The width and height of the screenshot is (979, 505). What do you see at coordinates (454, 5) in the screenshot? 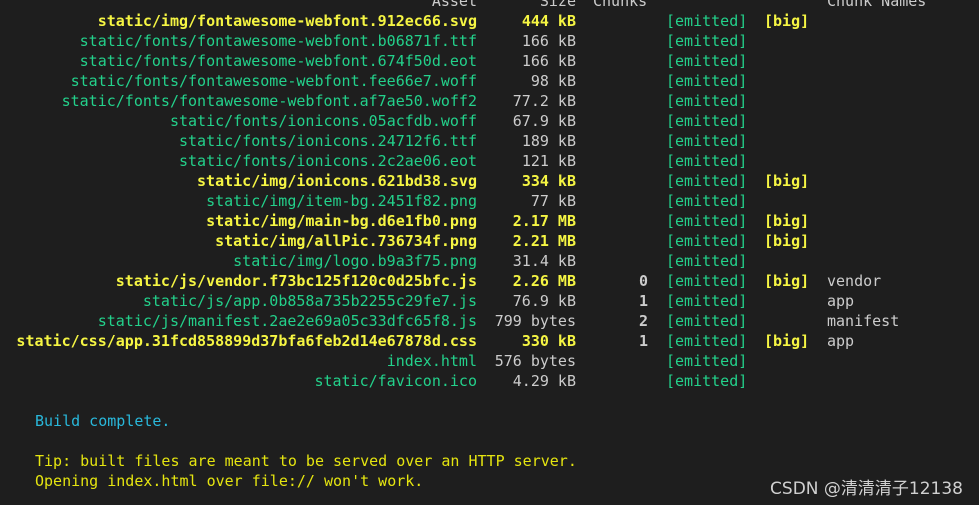
I see `header-asset: Asset` at bounding box center [454, 5].